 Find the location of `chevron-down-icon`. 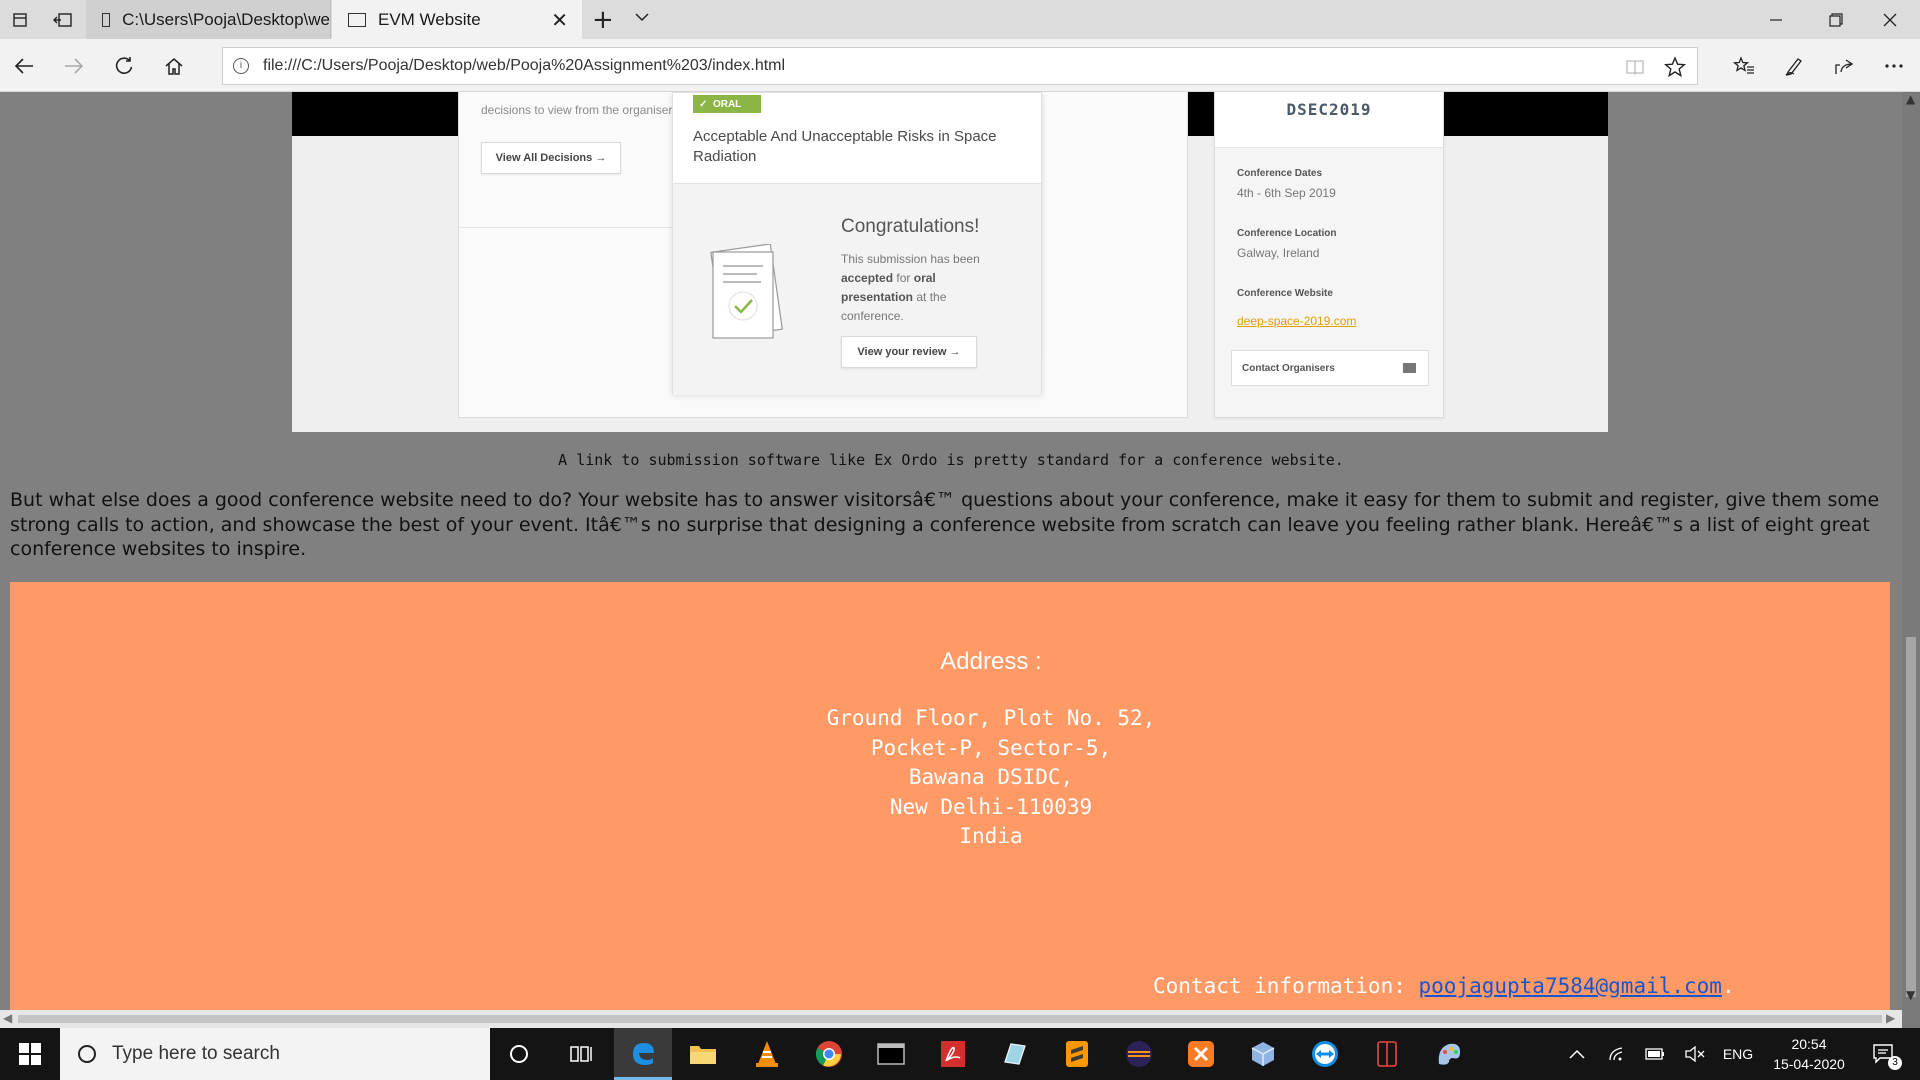

chevron-down-icon is located at coordinates (642, 19).